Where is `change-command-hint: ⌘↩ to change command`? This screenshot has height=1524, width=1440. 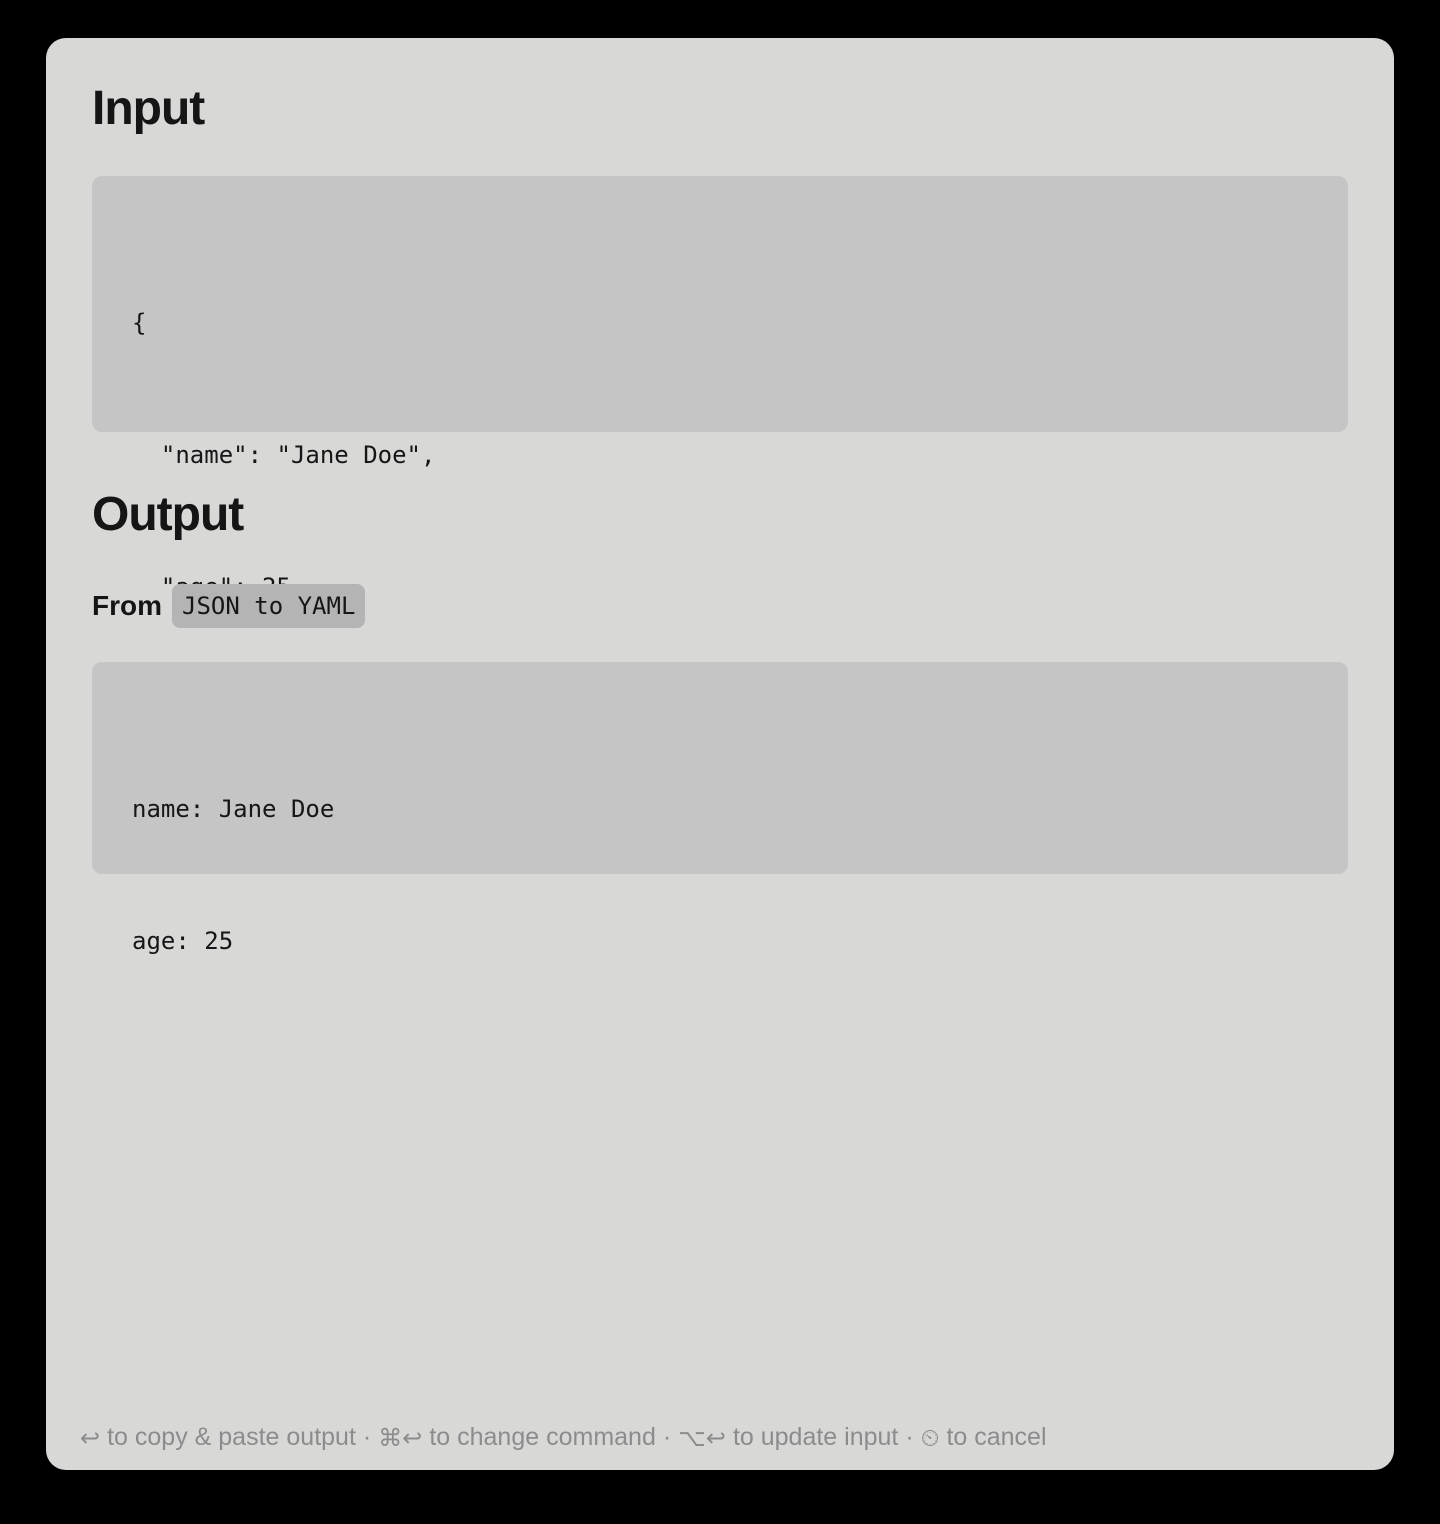
change-command-hint: ⌘↩ to change command is located at coordinates (517, 1437).